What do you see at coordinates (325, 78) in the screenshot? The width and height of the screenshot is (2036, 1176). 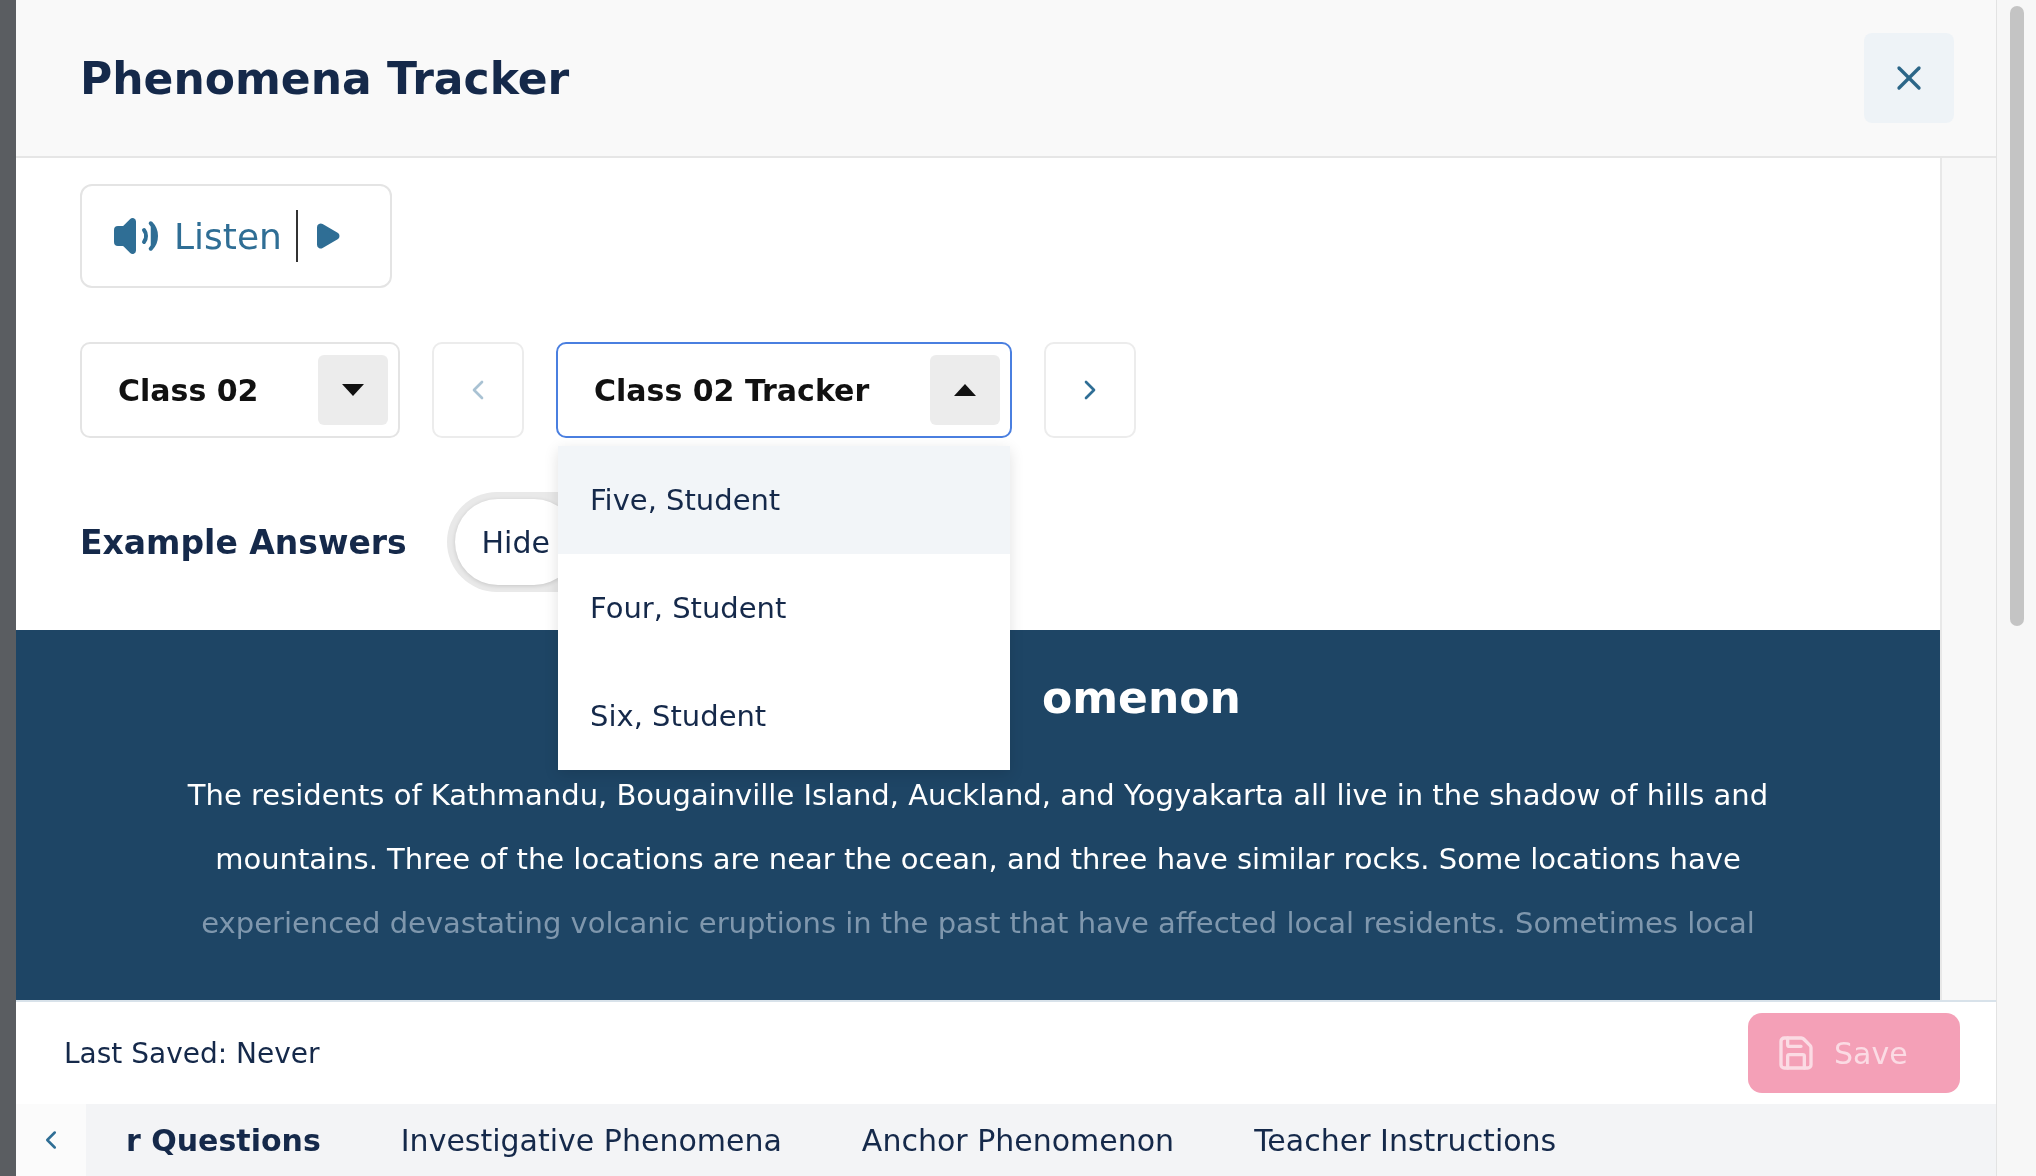 I see `modal-title: Phenomena Tracker` at bounding box center [325, 78].